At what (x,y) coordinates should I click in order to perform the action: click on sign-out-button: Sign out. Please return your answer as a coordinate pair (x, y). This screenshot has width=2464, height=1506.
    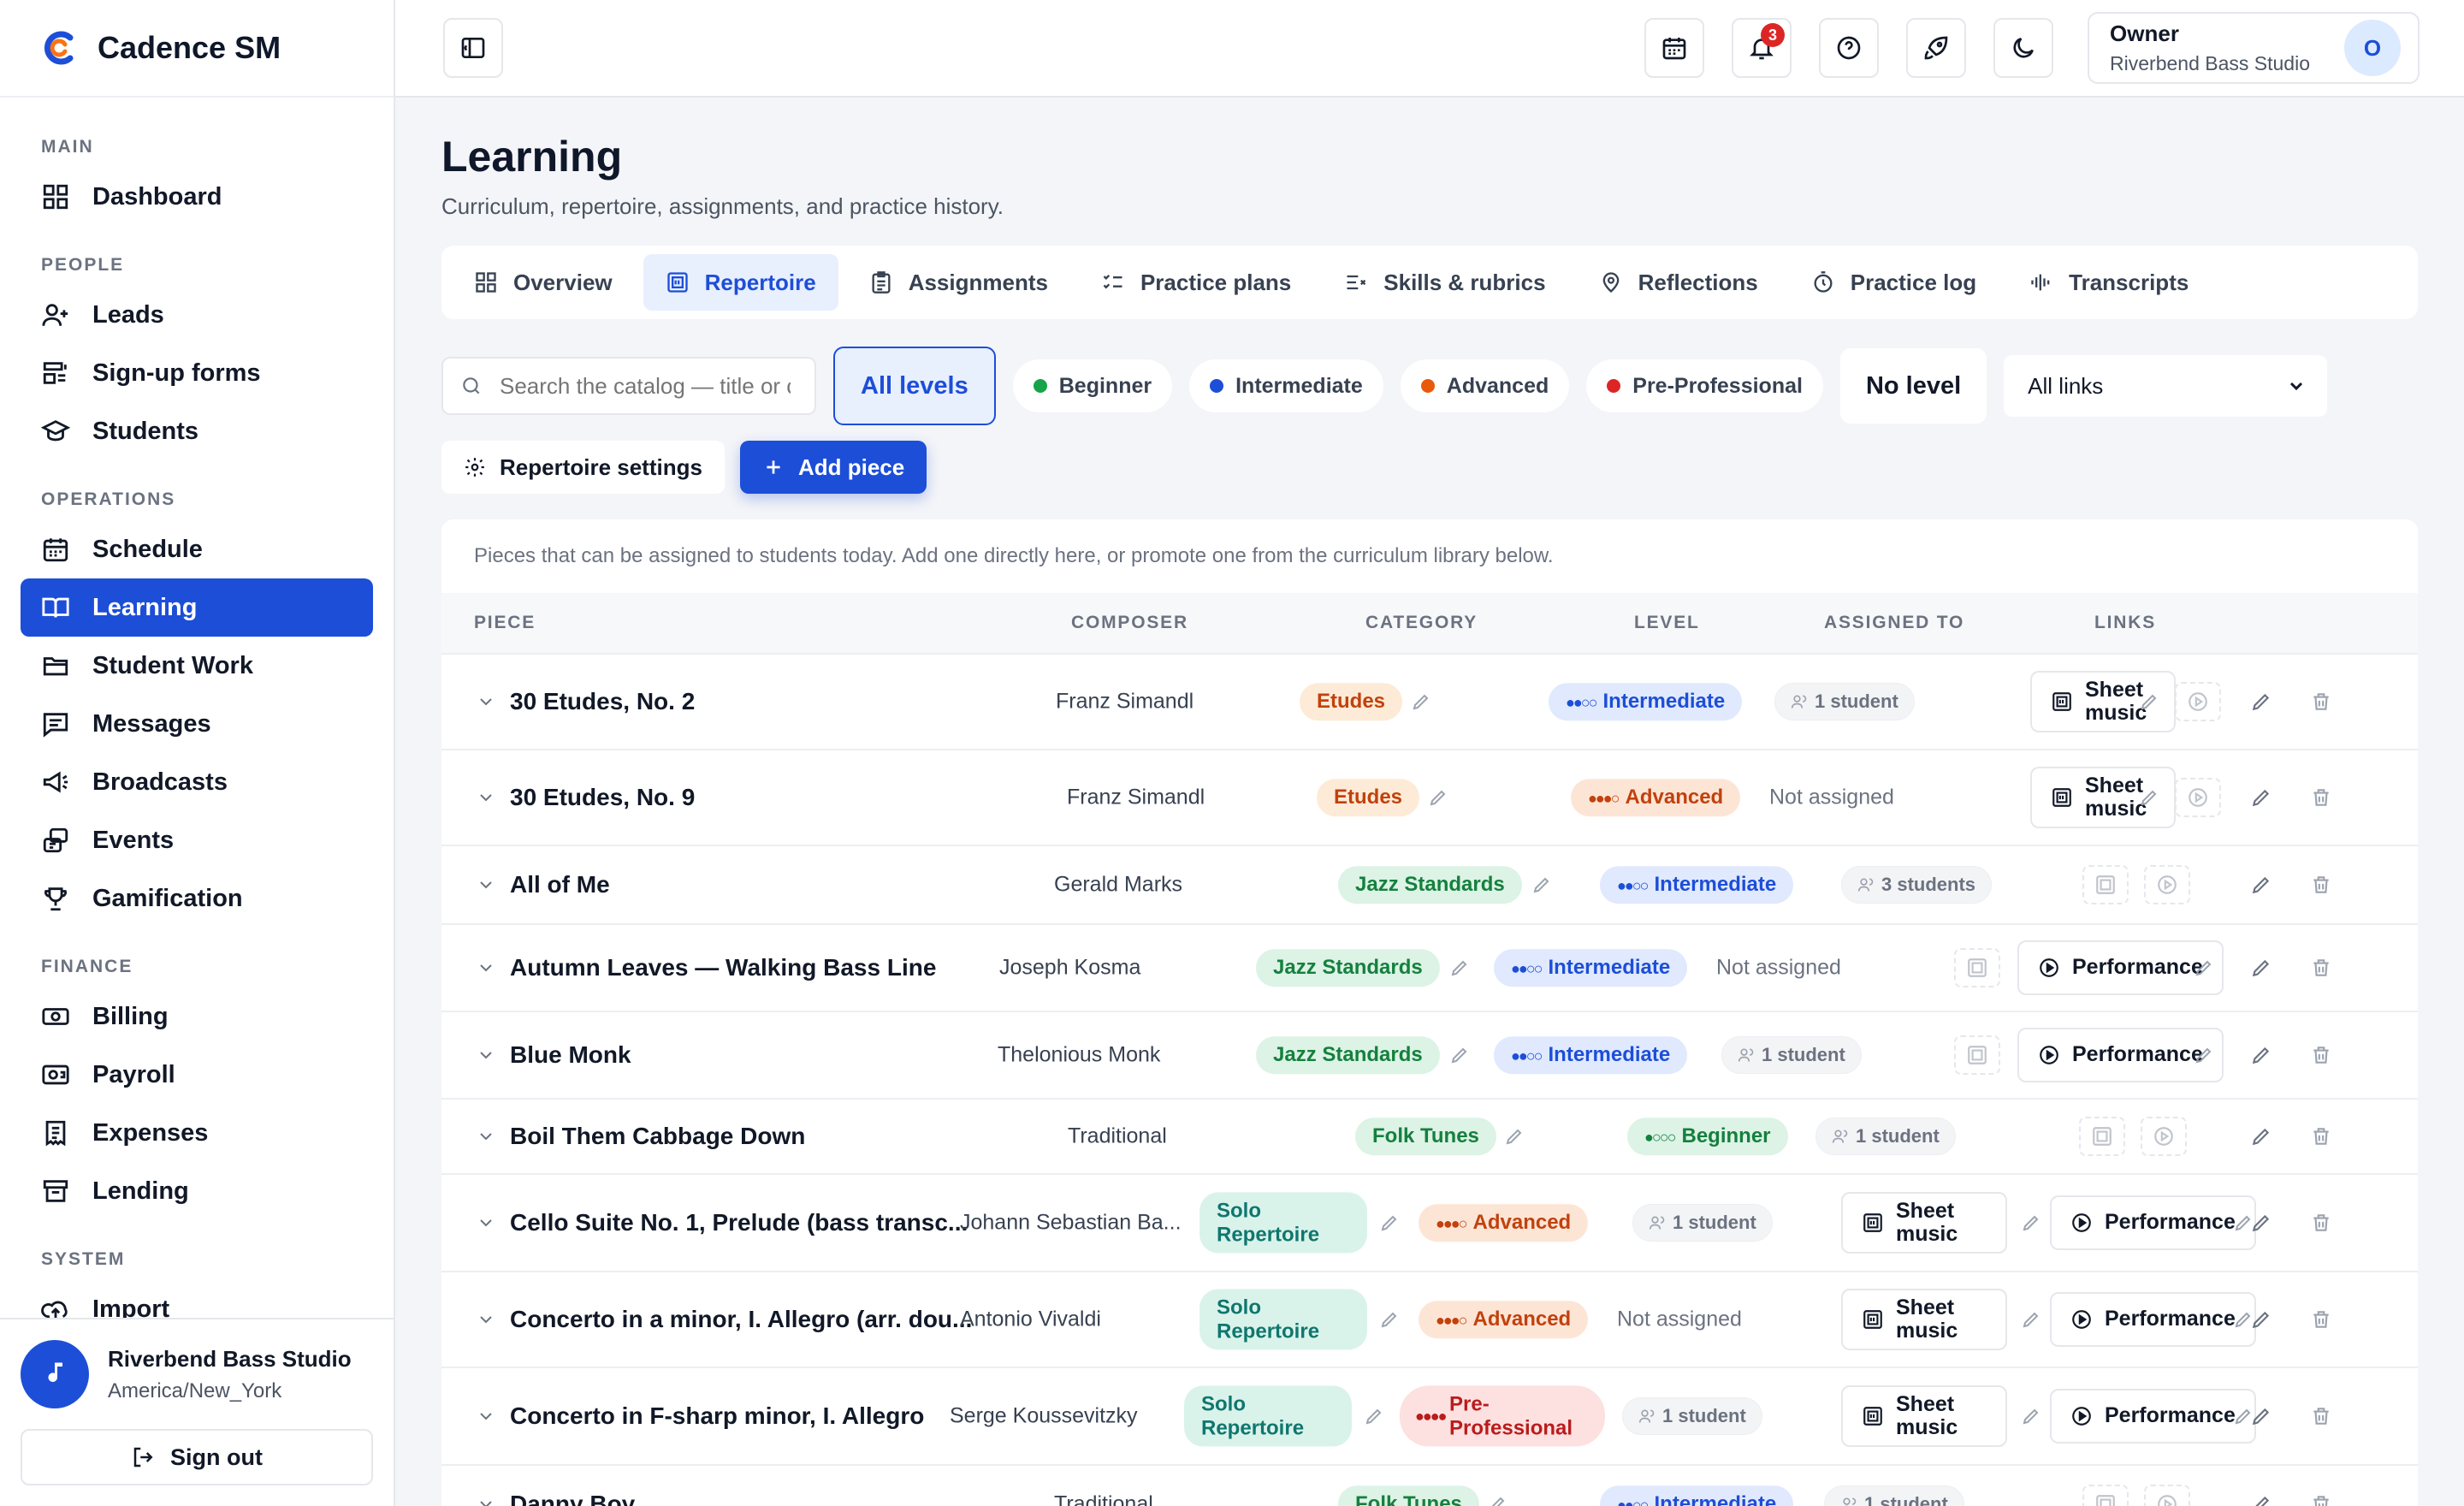
    Looking at the image, I should click on (197, 1457).